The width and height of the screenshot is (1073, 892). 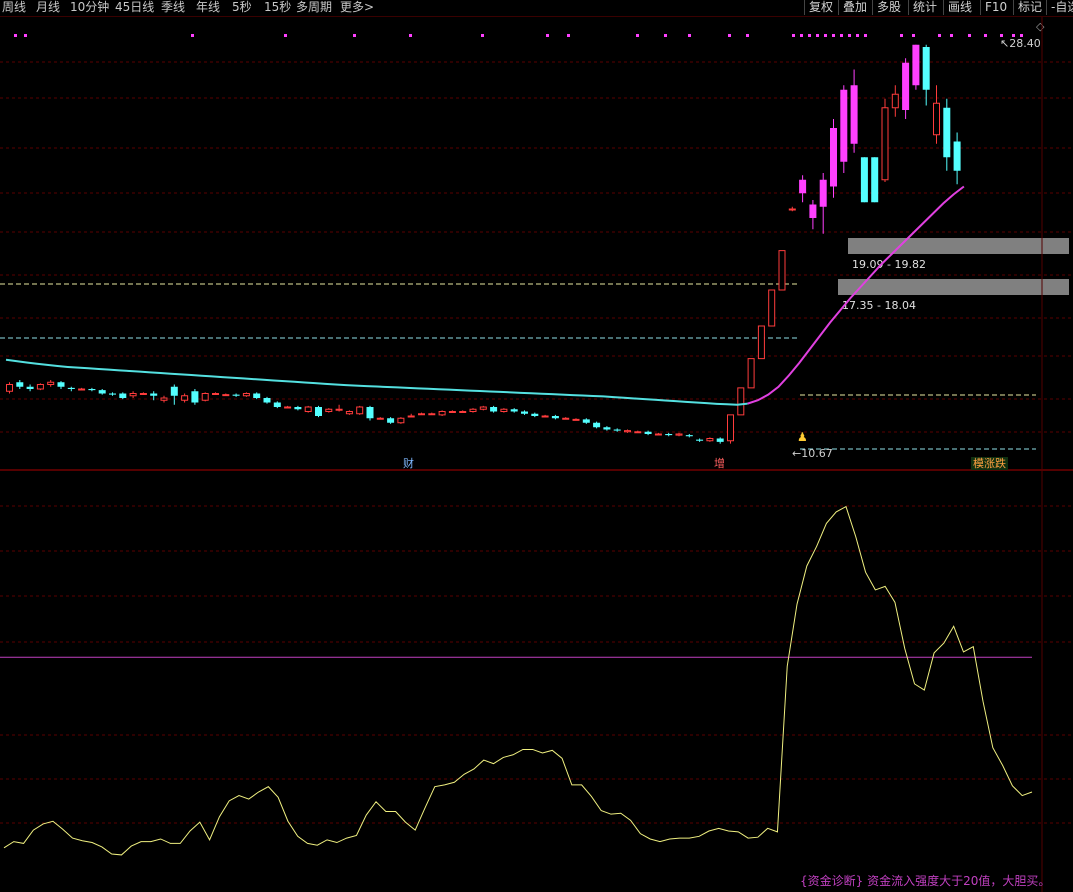 I want to click on bear-icon: ♟, so click(x=802, y=437).